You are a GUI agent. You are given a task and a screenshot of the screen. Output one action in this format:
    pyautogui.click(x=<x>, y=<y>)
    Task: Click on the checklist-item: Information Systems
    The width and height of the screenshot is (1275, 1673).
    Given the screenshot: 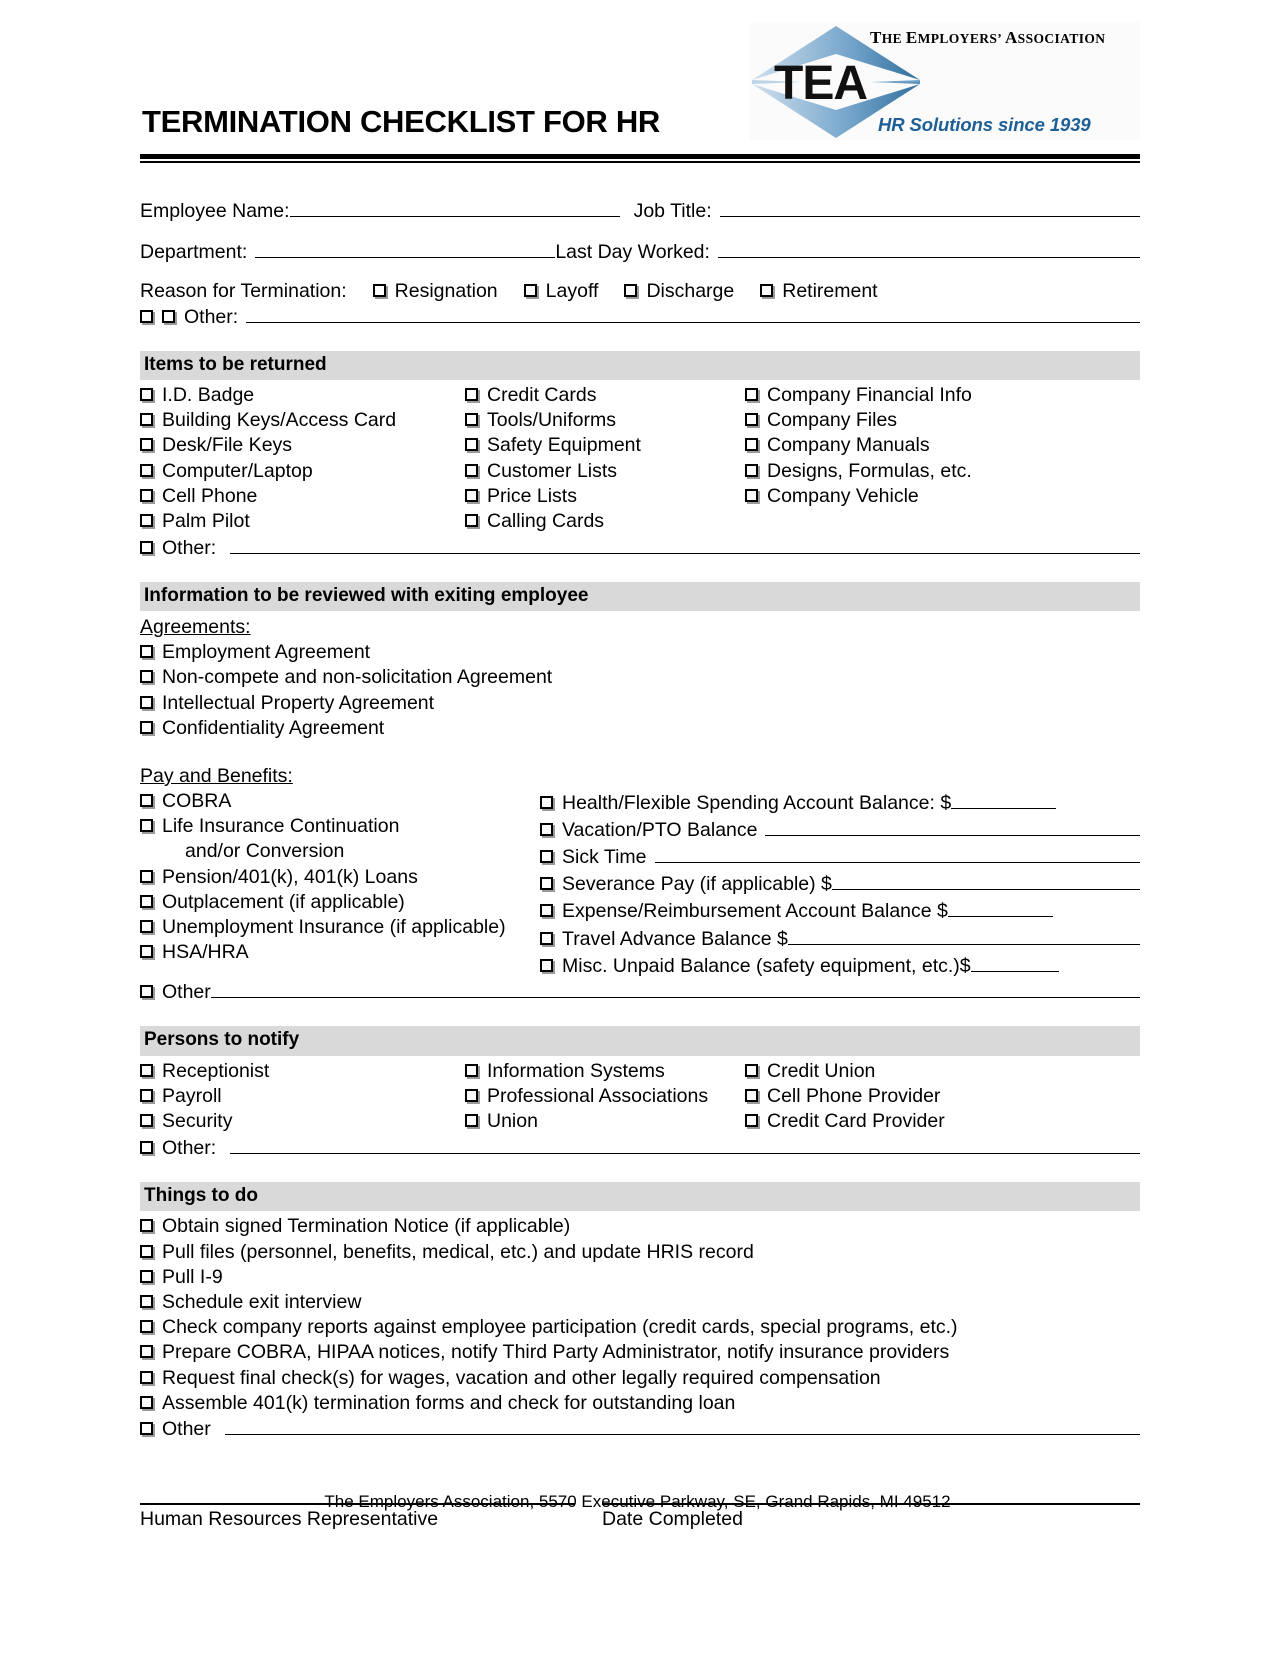 What is the action you would take?
    pyautogui.click(x=605, y=1071)
    